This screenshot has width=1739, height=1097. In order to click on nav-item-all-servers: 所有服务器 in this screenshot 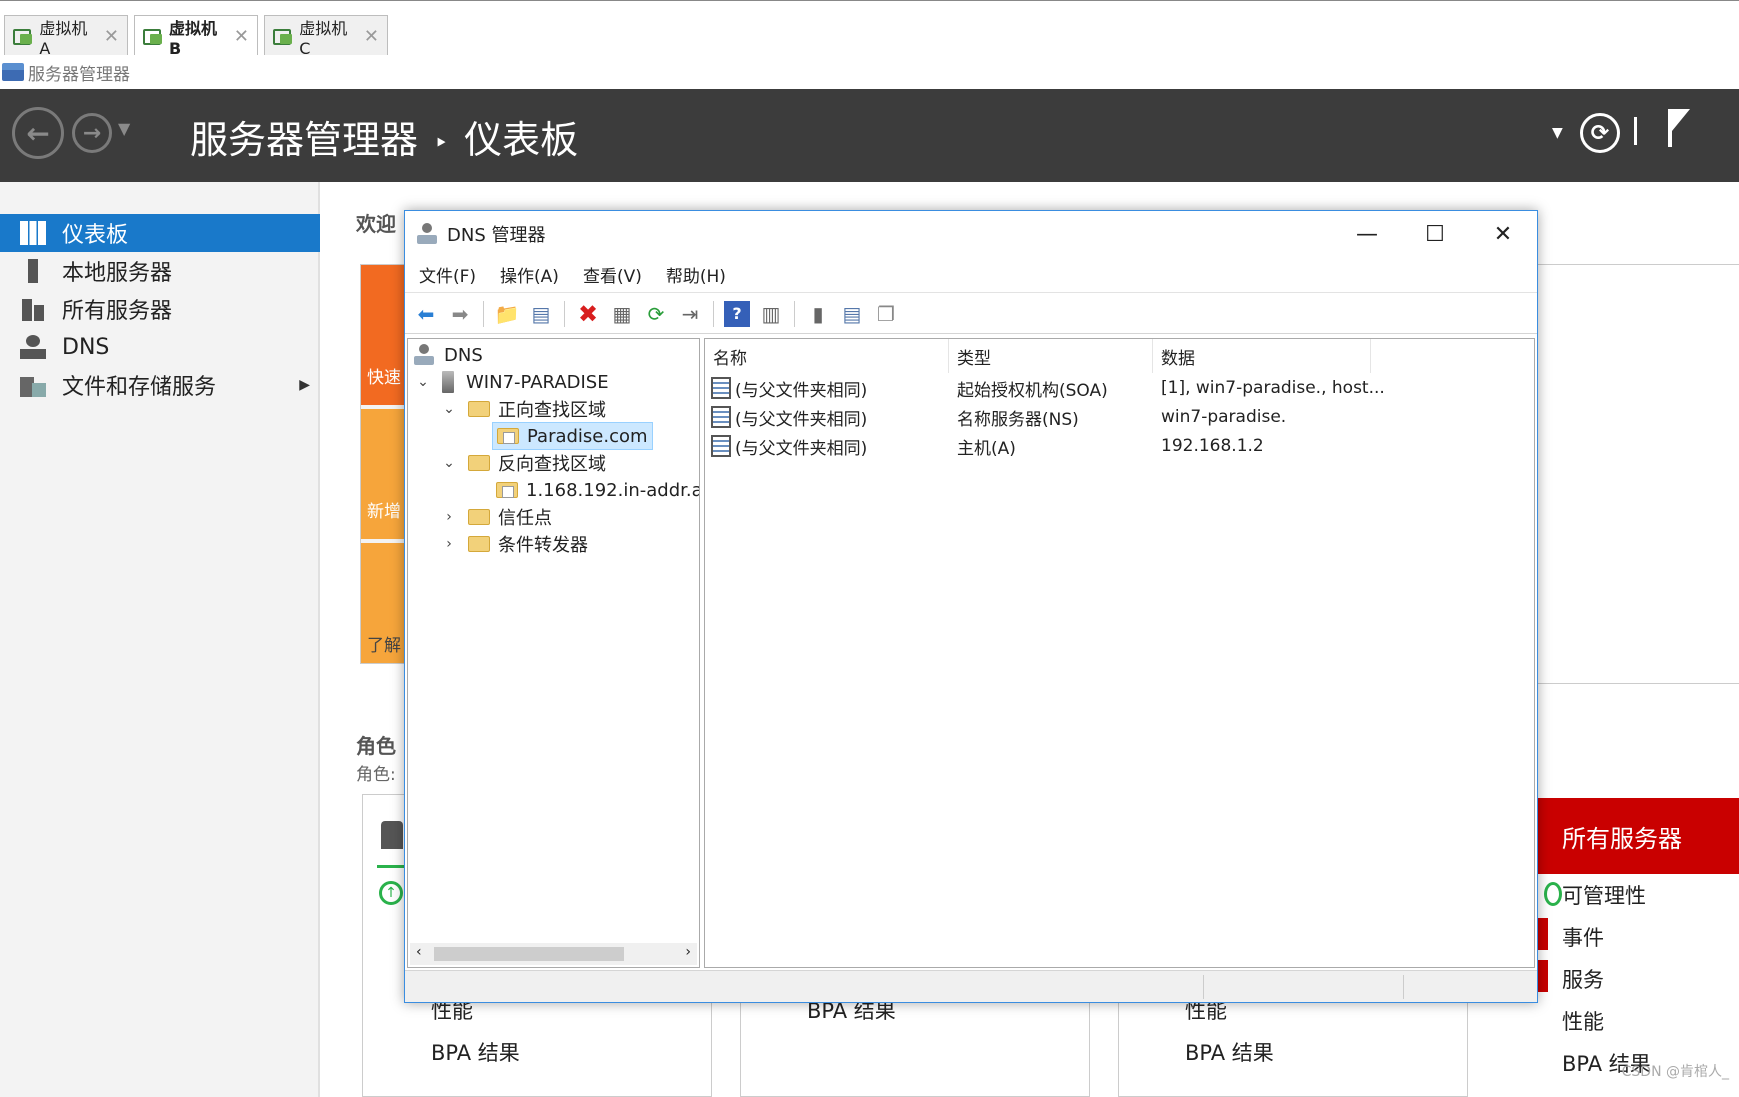, I will do `click(160, 309)`.